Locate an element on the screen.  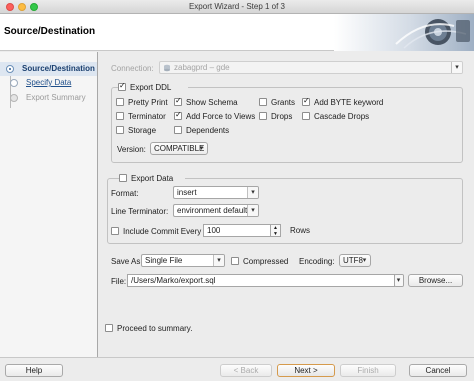
finish-button: Finish is located at coordinates (368, 370).